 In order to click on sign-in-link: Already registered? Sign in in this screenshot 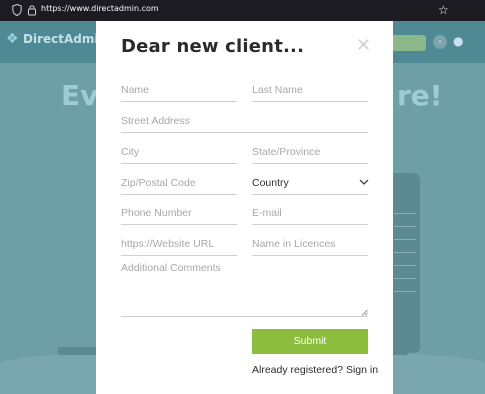, I will do `click(315, 370)`.